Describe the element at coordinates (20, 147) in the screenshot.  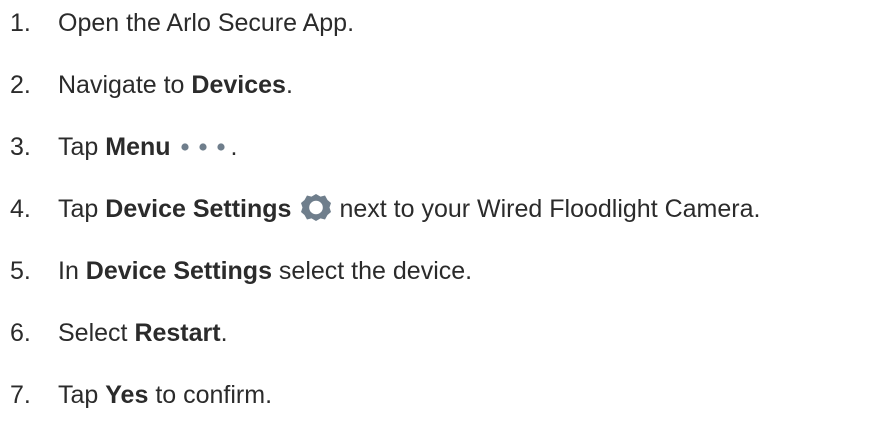
I see `step-number: 3.` at that location.